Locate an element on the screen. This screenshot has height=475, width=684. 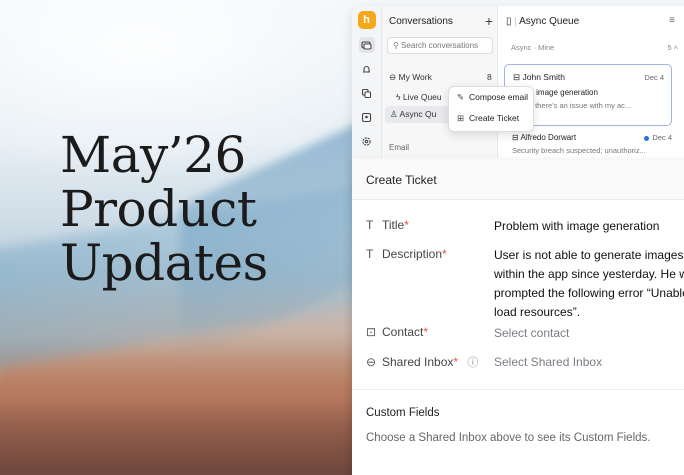
contact-select: Select contact is located at coordinates (531, 333).